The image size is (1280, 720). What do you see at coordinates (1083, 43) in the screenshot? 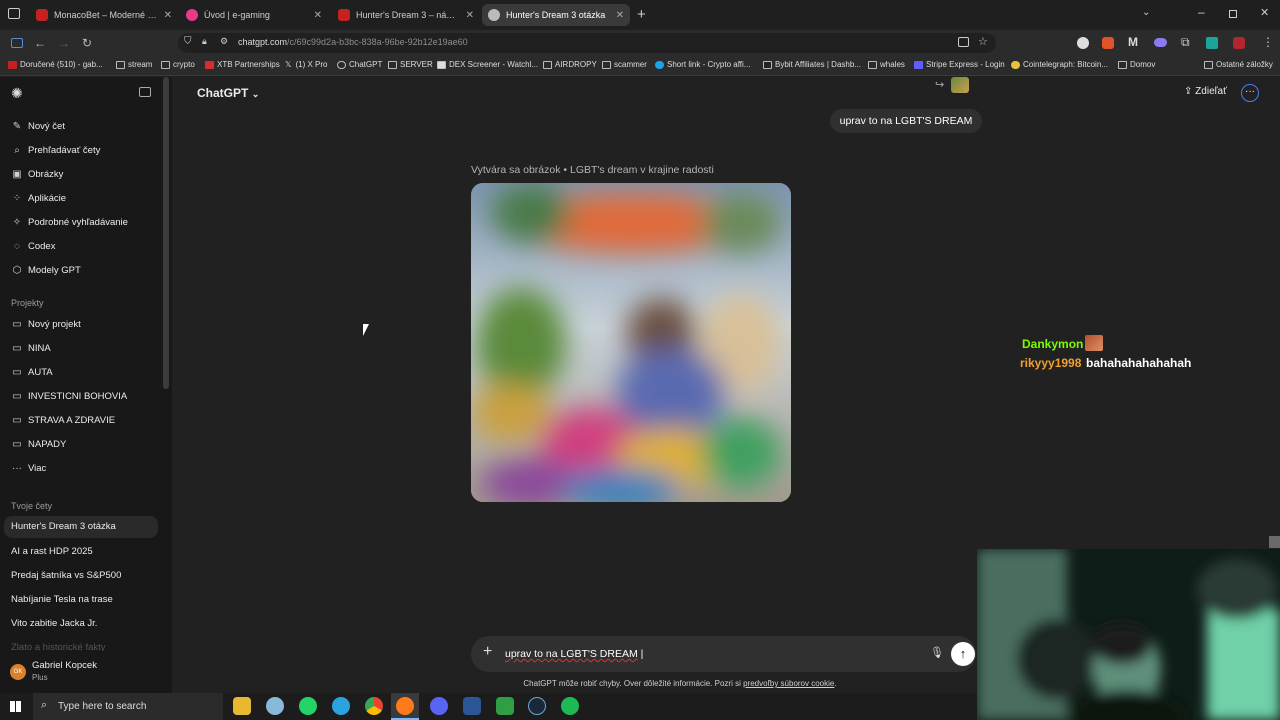
I see `profile-icon` at bounding box center [1083, 43].